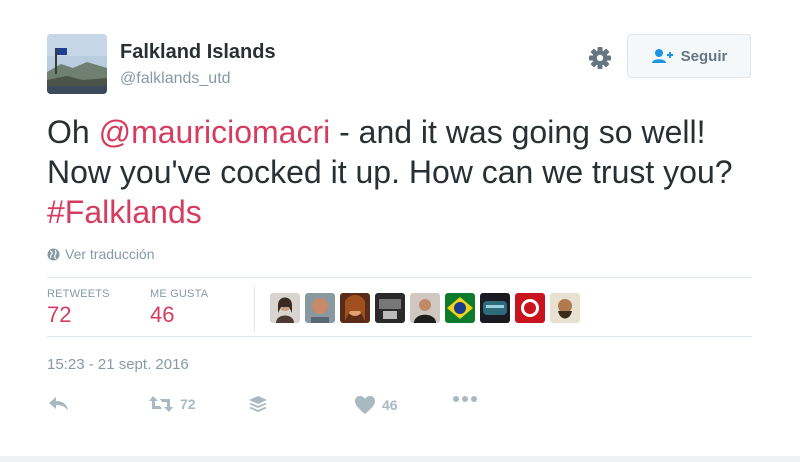  What do you see at coordinates (73, 132) in the screenshot?
I see `tweet-text-part: Oh` at bounding box center [73, 132].